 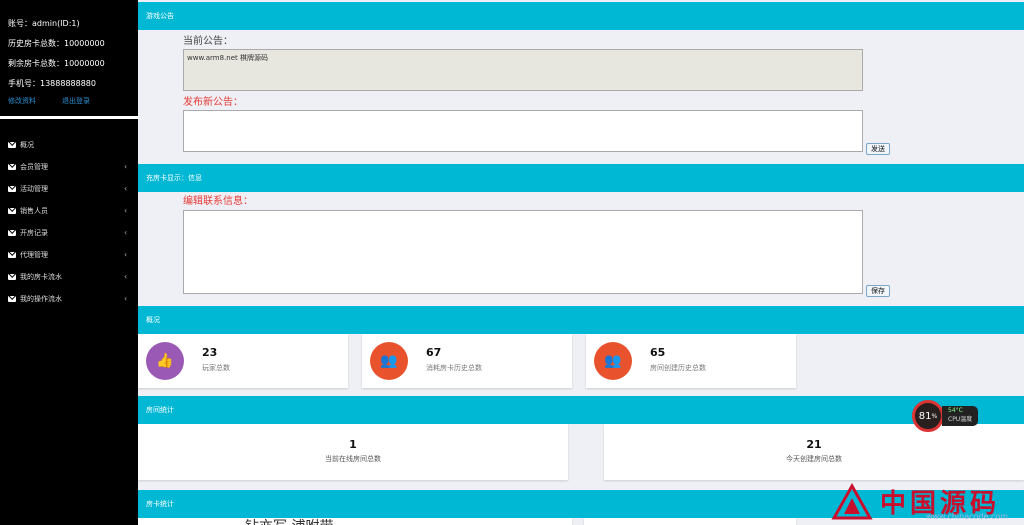 I want to click on sidebar-item-label: 概况, so click(x=27, y=145).